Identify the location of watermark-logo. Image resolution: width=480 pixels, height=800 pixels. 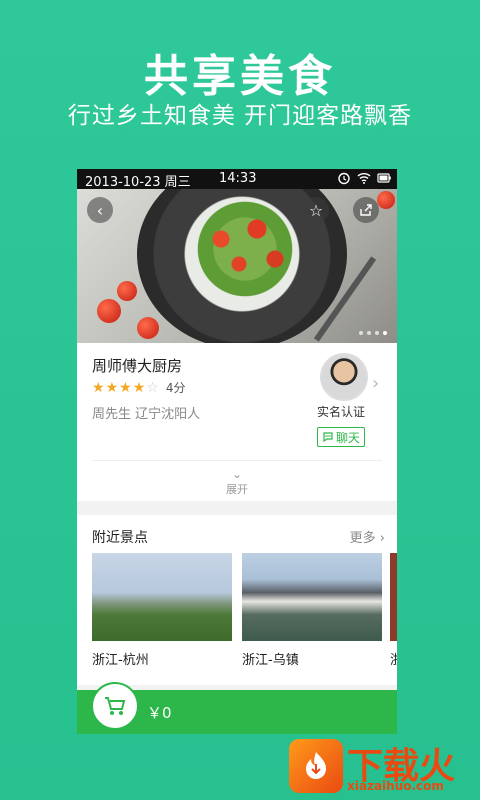
(316, 766).